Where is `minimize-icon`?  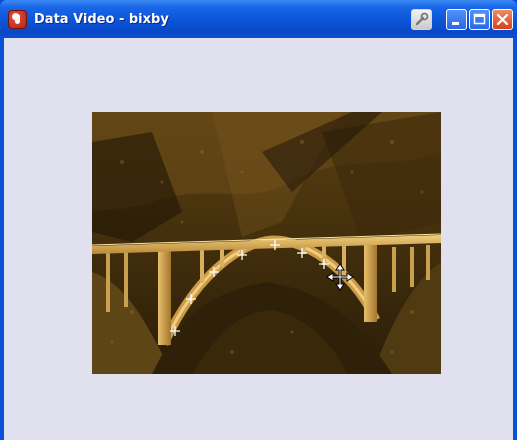
minimize-icon is located at coordinates (455, 23).